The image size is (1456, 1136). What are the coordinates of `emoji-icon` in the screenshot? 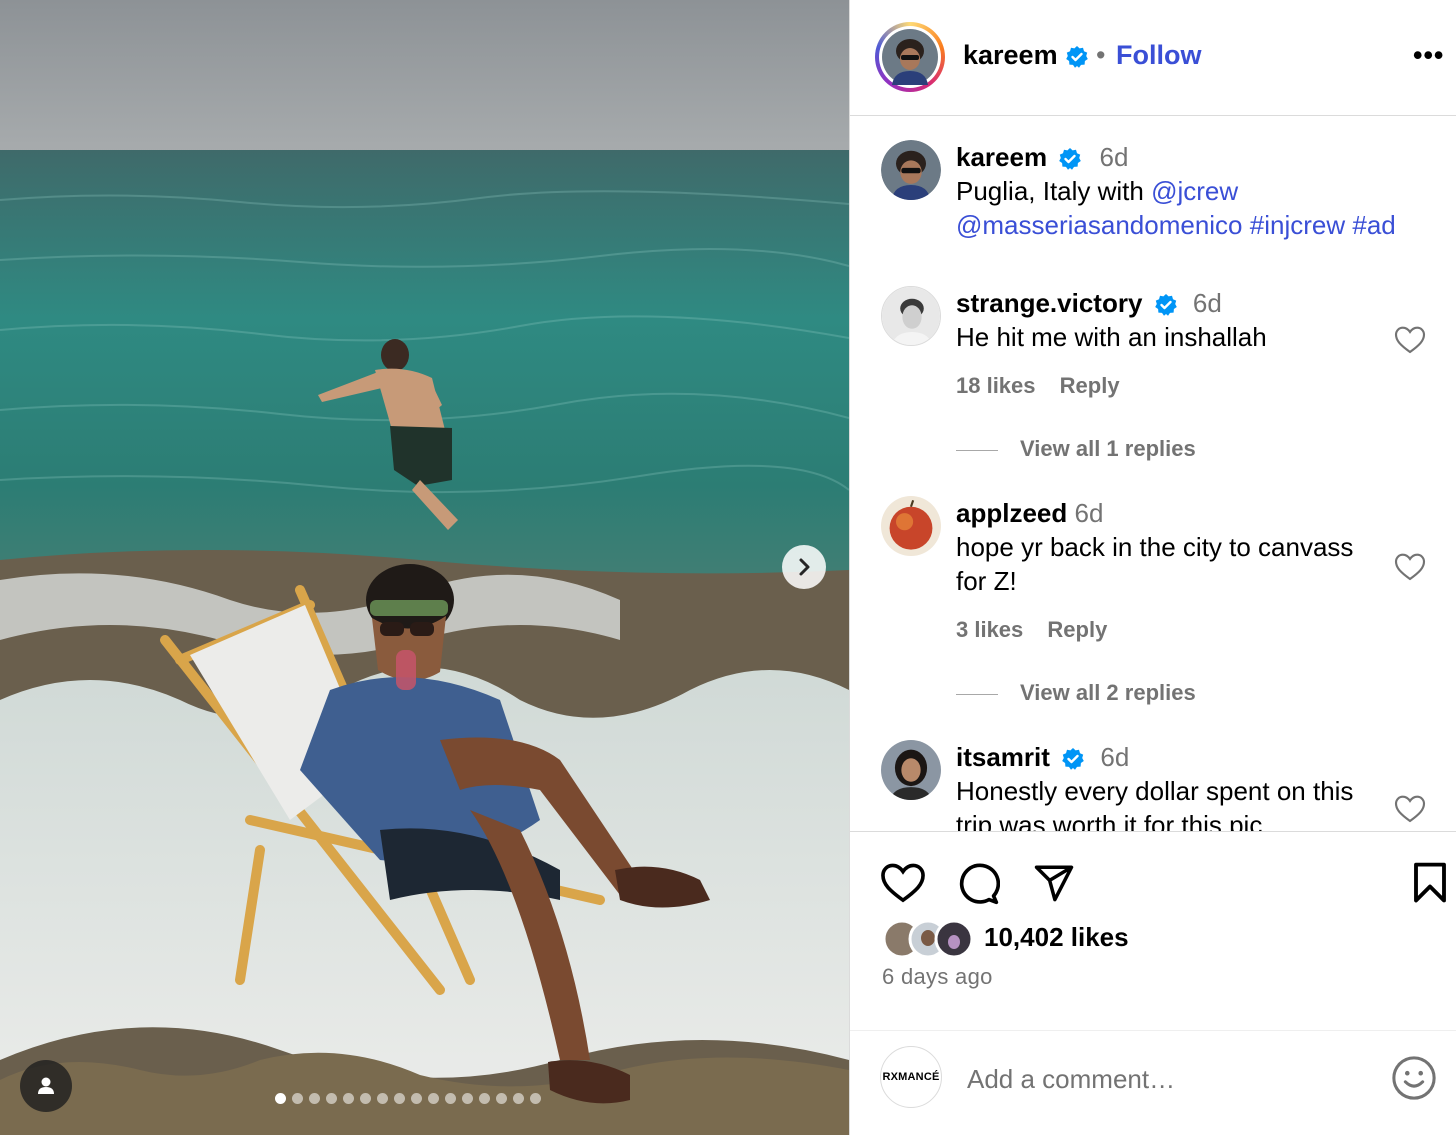 It's located at (1414, 1078).